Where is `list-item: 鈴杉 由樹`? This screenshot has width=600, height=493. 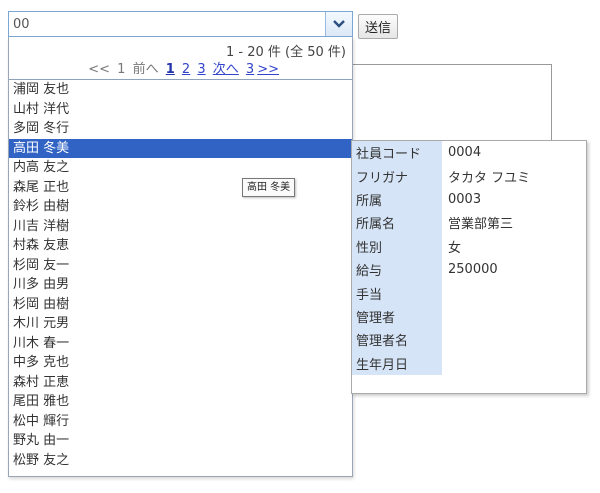 list-item: 鈴杉 由樹 is located at coordinates (180, 207).